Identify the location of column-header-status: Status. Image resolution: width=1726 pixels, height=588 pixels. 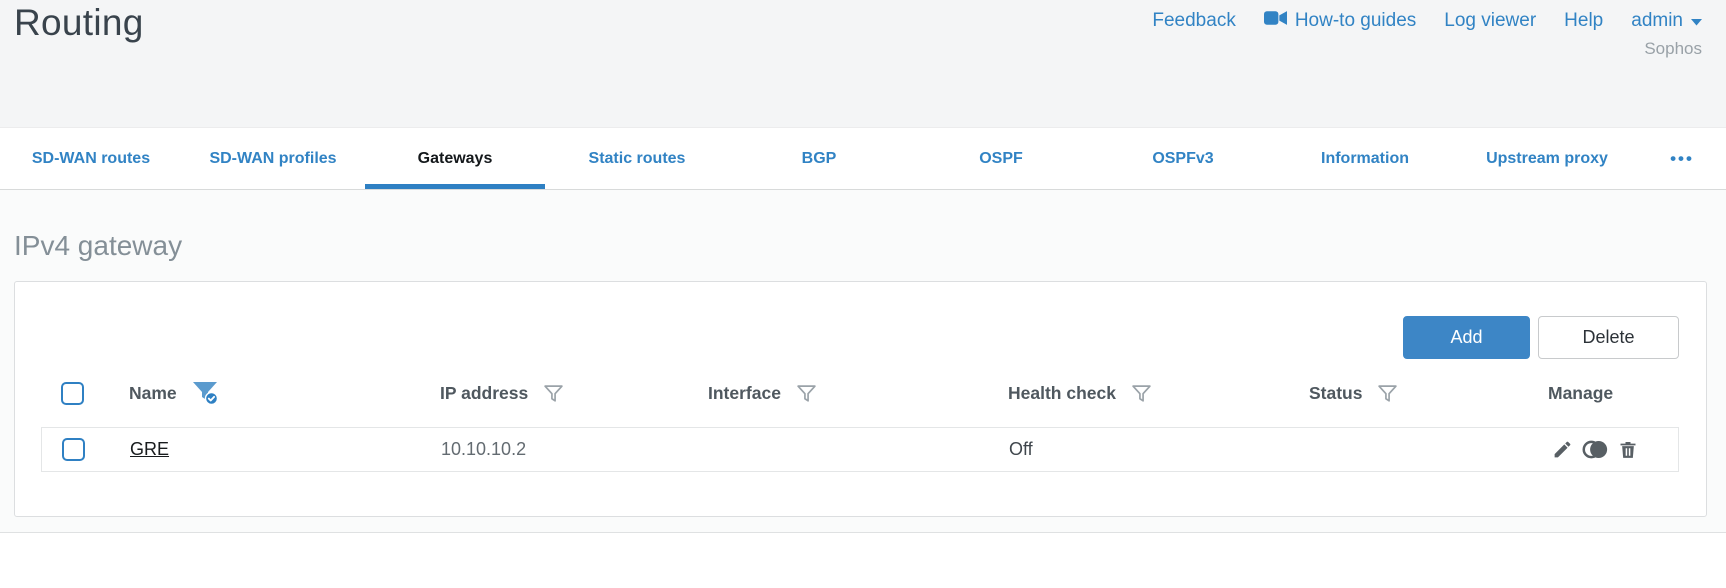
(1336, 392).